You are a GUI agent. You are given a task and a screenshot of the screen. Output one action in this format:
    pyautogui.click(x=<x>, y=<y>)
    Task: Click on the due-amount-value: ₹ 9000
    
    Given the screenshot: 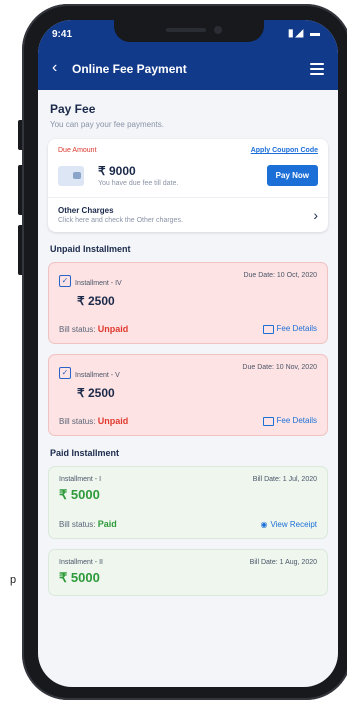 What is the action you would take?
    pyautogui.click(x=117, y=171)
    